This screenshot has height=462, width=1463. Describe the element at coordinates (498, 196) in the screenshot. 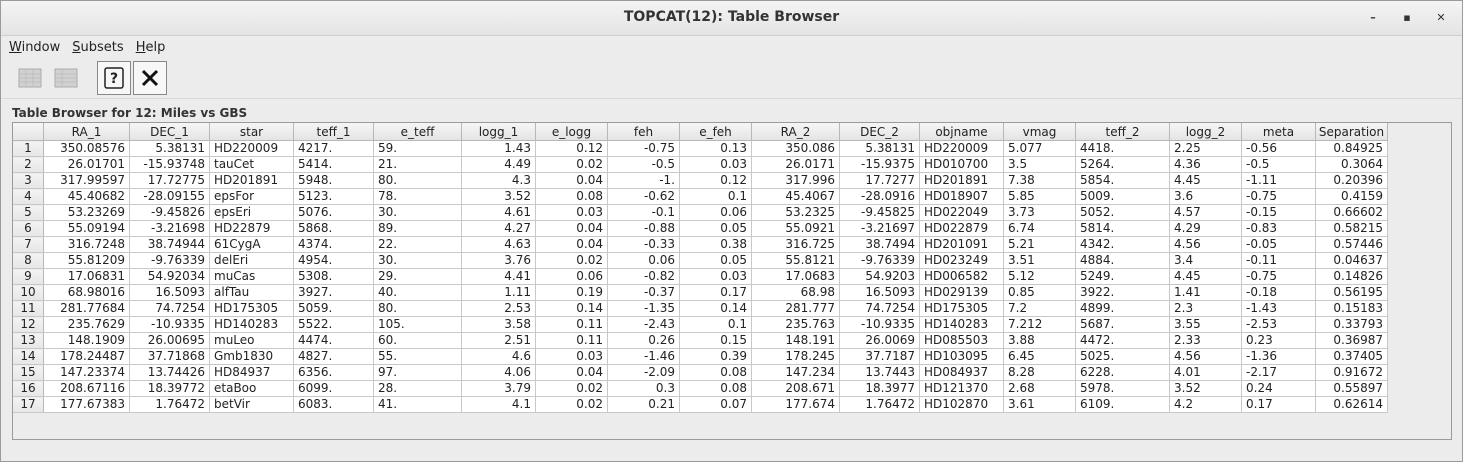

I see `table-cell: 3.52` at that location.